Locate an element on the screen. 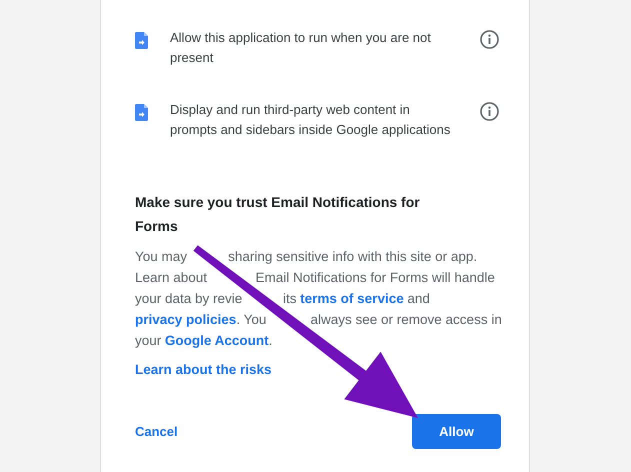  text-link: privacy policies is located at coordinates (185, 319).